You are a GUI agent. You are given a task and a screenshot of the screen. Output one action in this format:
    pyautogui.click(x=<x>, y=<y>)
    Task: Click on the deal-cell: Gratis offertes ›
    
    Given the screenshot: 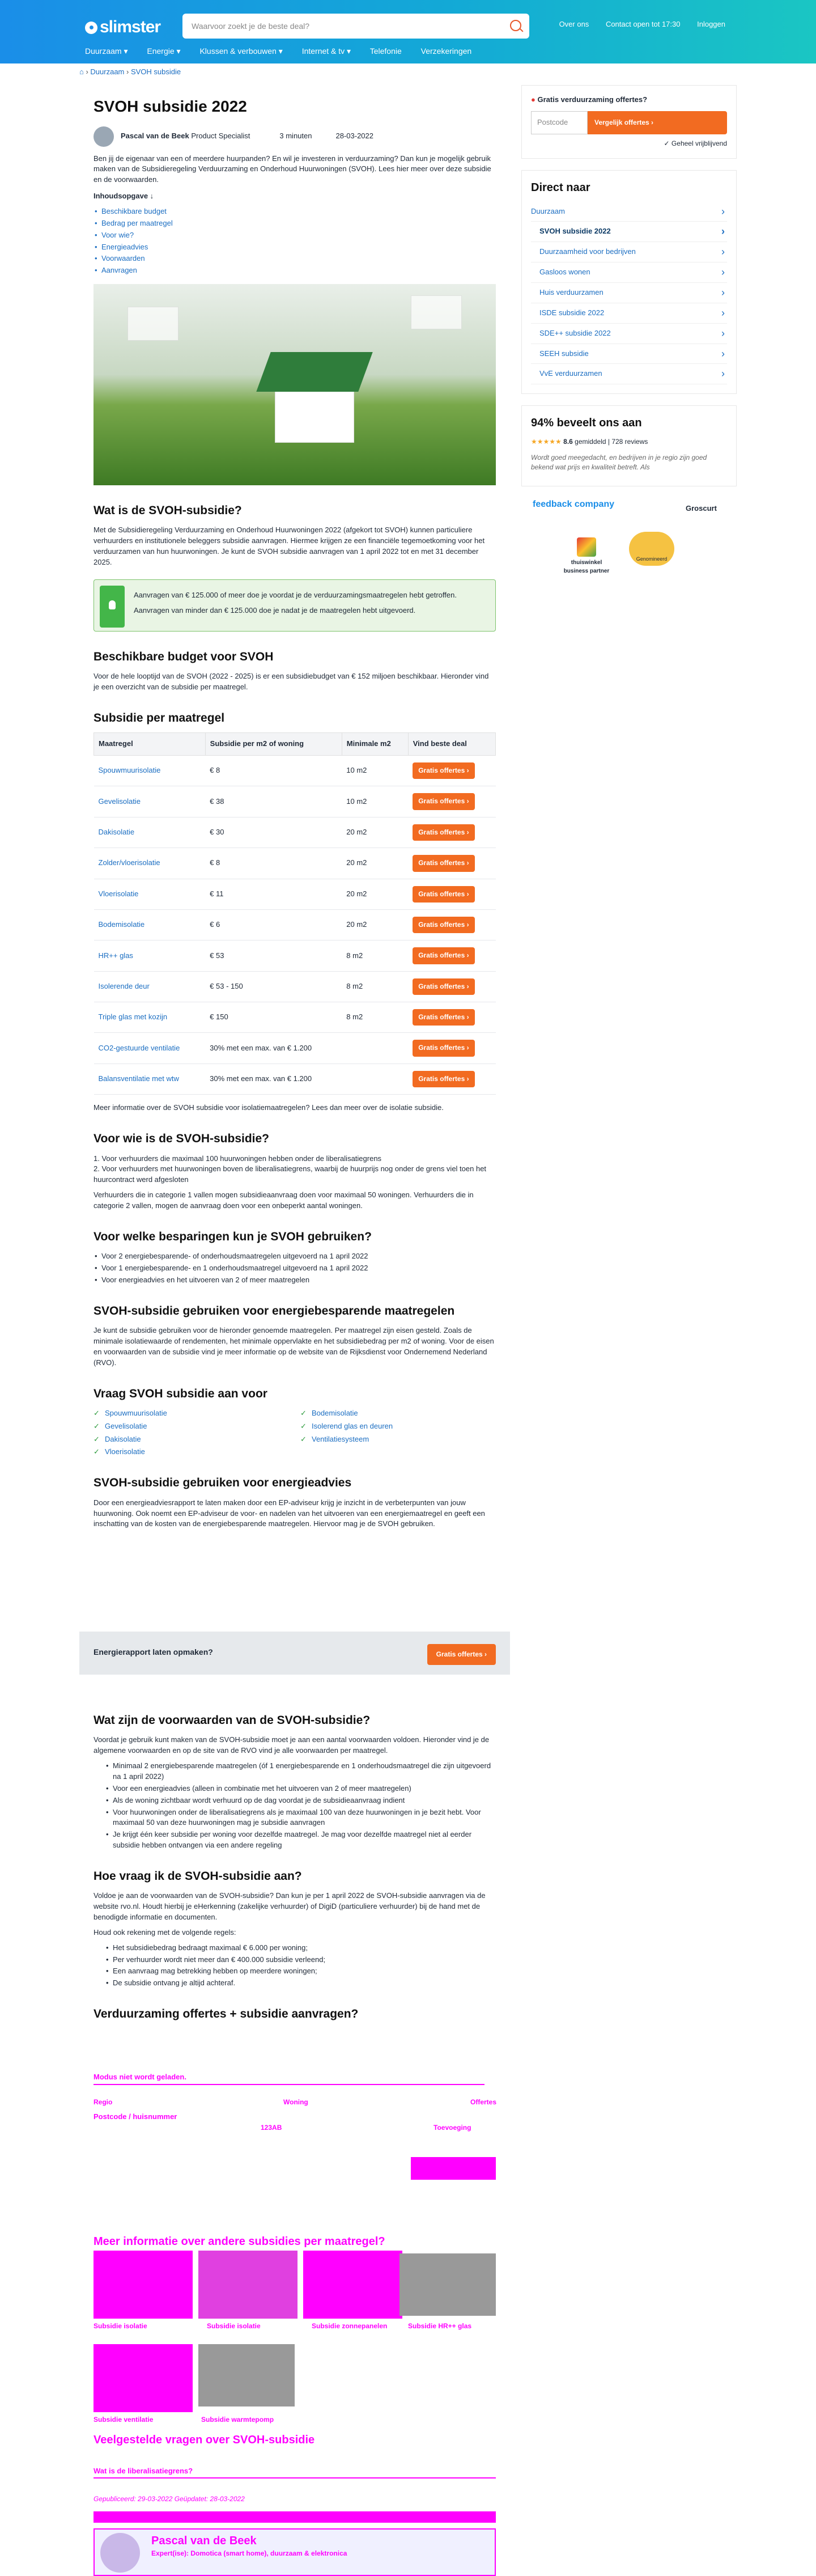 What is the action you would take?
    pyautogui.click(x=452, y=987)
    